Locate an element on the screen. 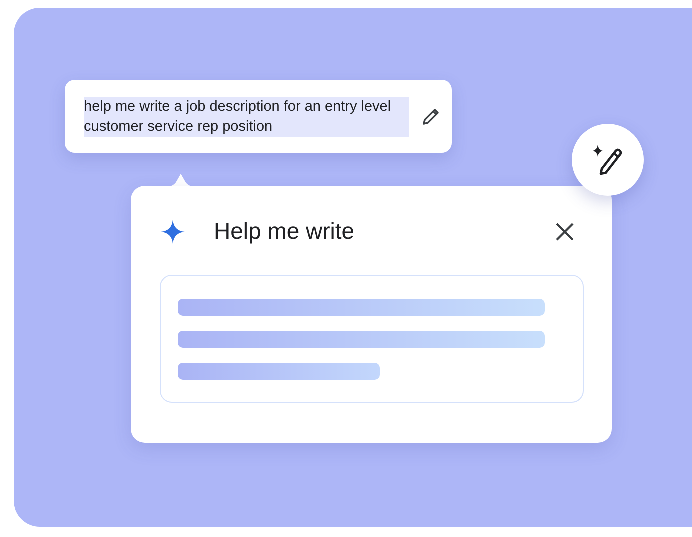 The height and width of the screenshot is (537, 692). pencil-icon is located at coordinates (431, 117).